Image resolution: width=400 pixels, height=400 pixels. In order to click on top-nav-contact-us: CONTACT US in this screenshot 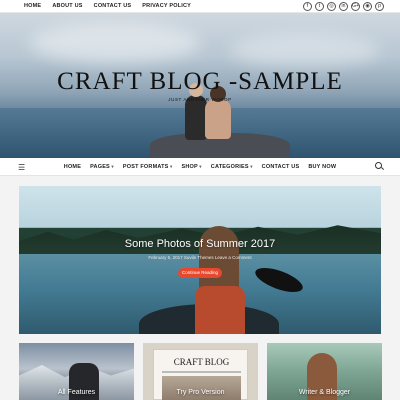, I will do `click(113, 6)`.